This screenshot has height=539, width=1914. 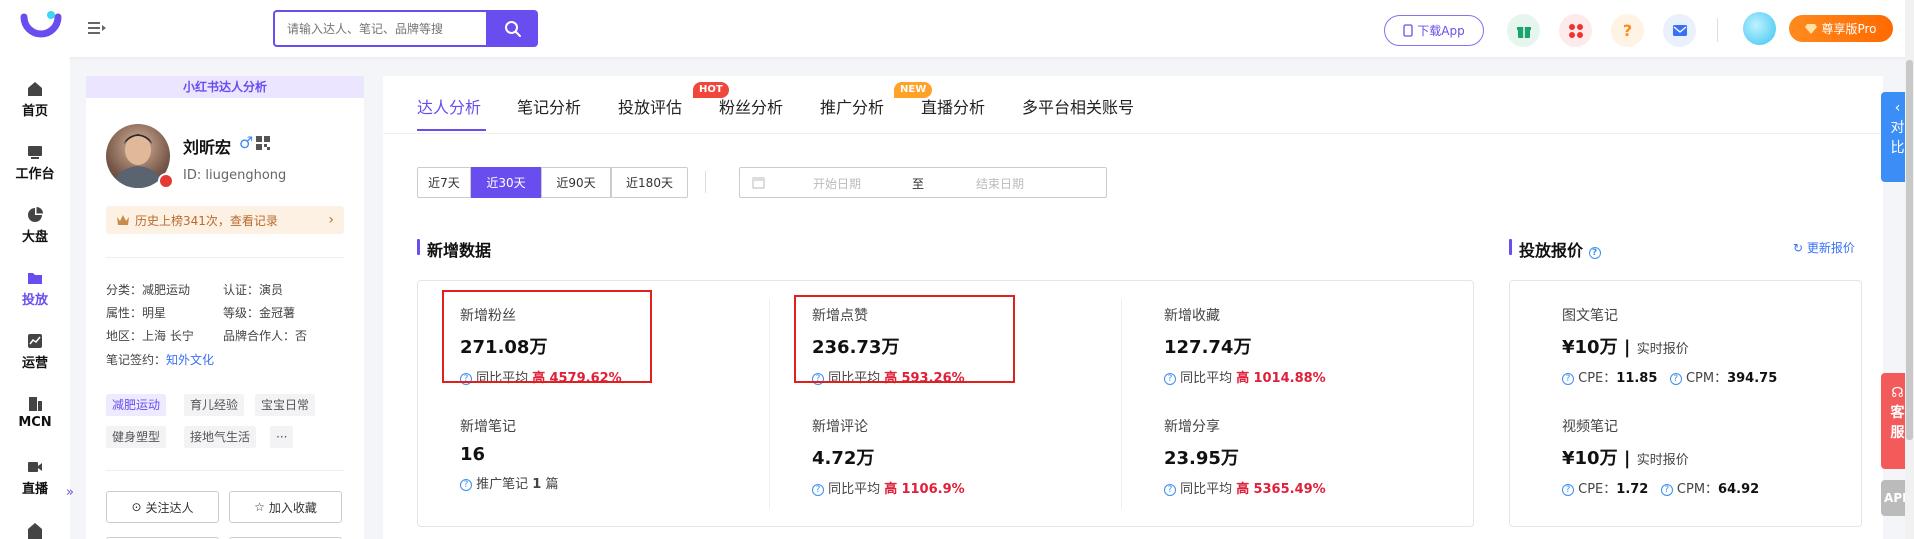 What do you see at coordinates (1660, 456) in the screenshot?
I see `price-video-note: 视频笔记 ¥10万 | 实时报价 ? CPE：1.72 ? CPM：64.92` at bounding box center [1660, 456].